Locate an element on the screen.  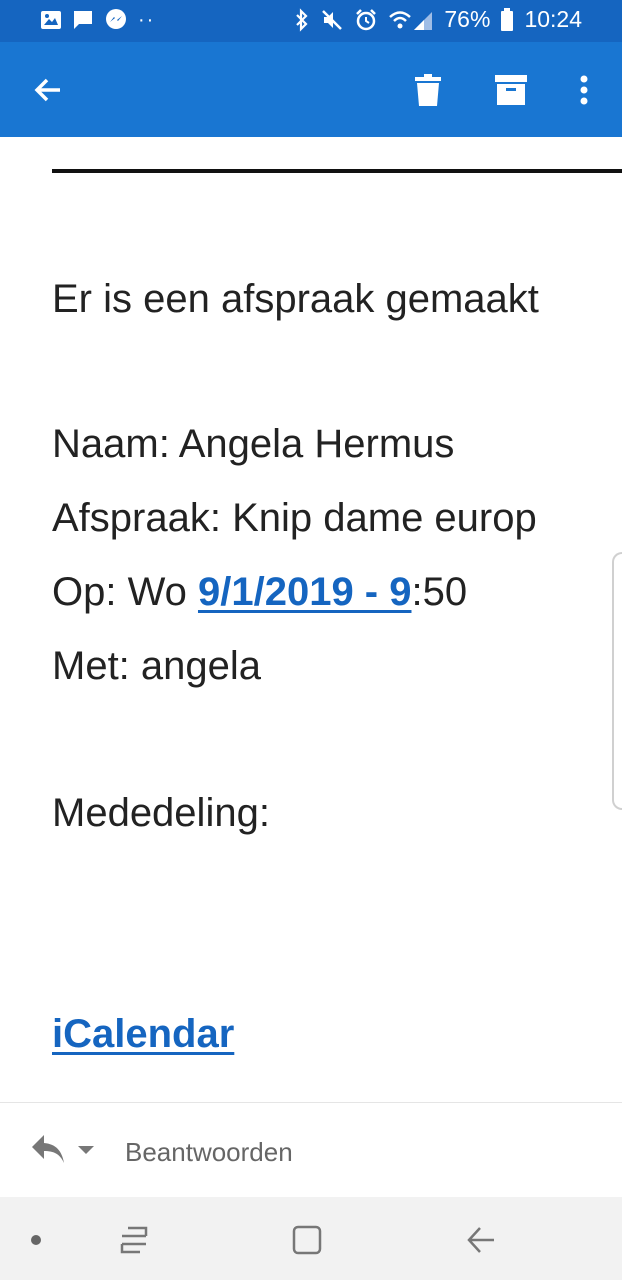
appointment-line: Afspraak: Knip dame europ is located at coordinates (294, 518).